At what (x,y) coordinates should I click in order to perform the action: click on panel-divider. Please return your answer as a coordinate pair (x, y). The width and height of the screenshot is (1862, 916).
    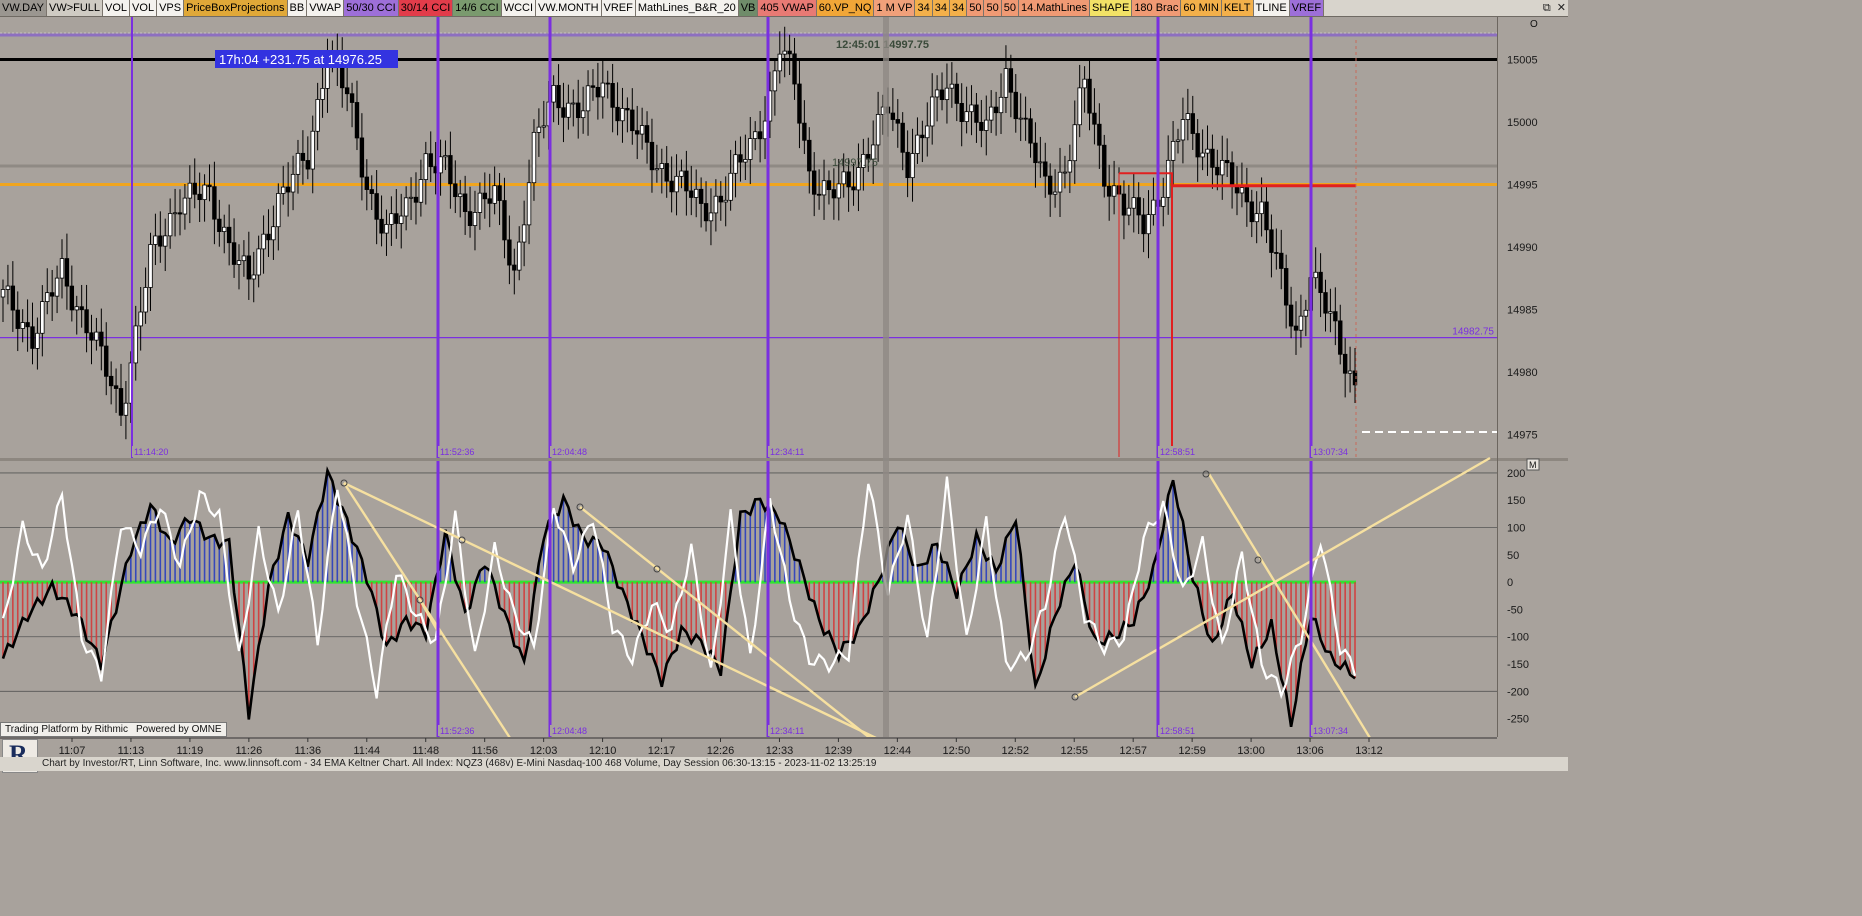
    Looking at the image, I should click on (784, 459).